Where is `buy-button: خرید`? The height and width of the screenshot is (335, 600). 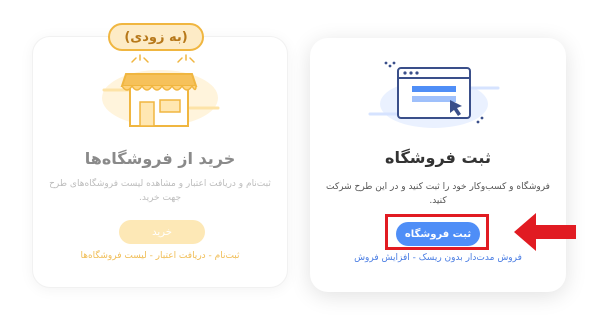
buy-button: خرید is located at coordinates (162, 232).